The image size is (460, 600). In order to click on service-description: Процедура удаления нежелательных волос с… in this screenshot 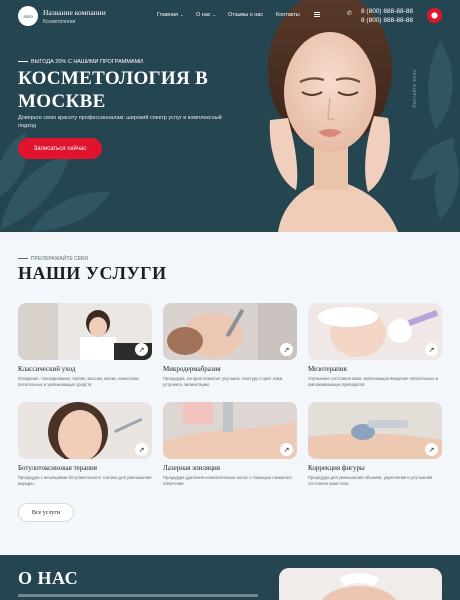, I will do `click(227, 480)`.